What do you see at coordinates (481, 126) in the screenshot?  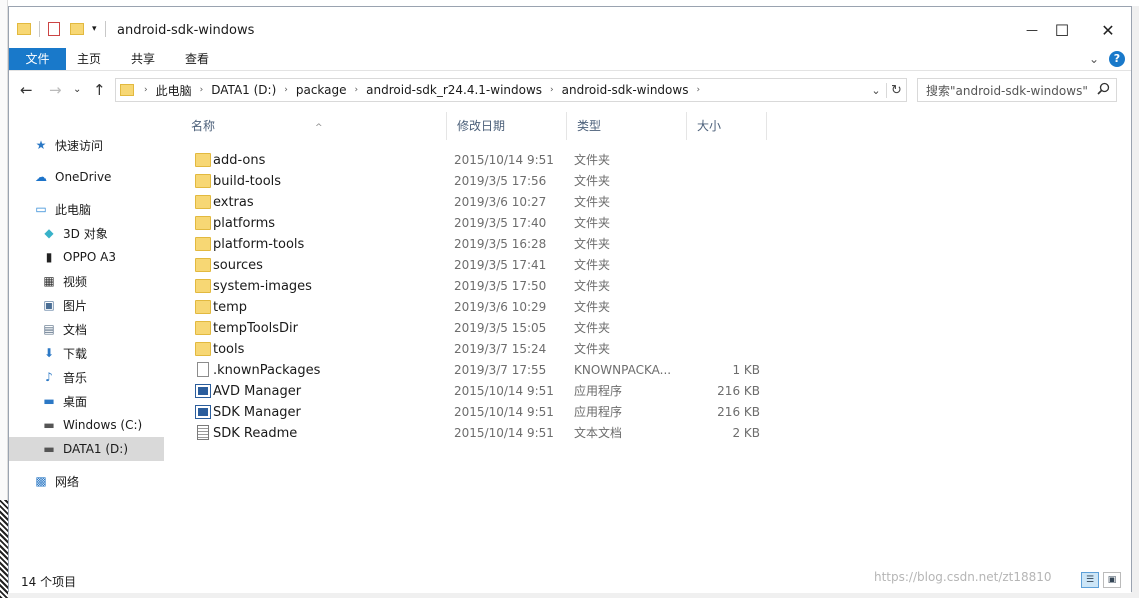 I see `column-date-label: 修改日期` at bounding box center [481, 126].